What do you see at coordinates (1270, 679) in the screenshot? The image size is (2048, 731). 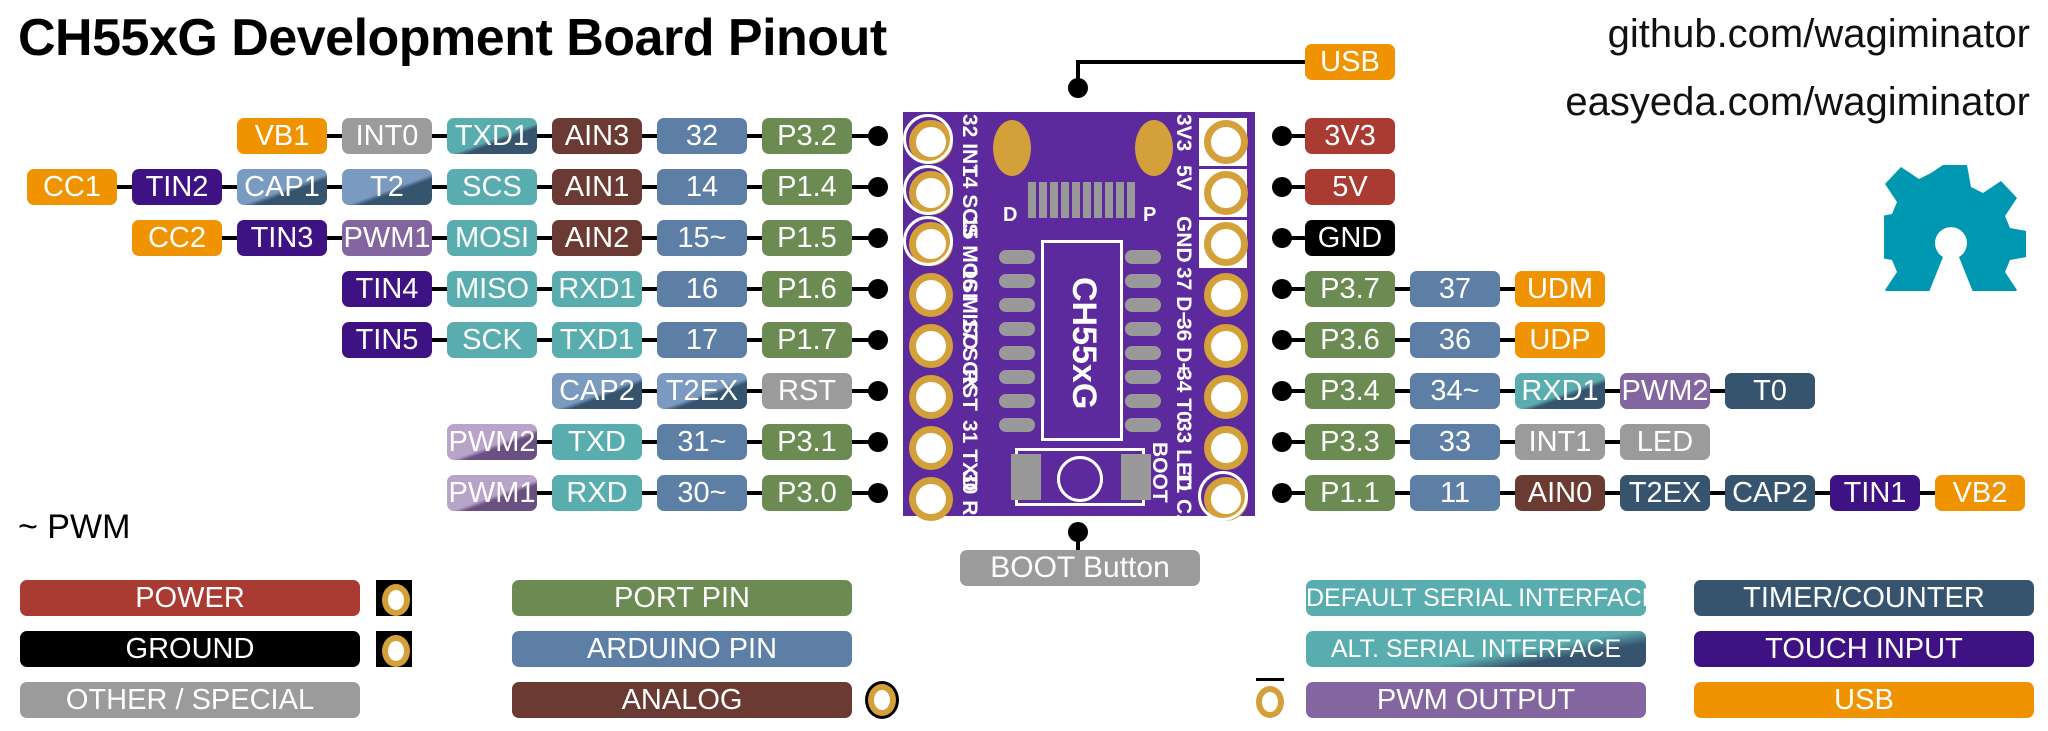 I see `legend-overline-mark` at bounding box center [1270, 679].